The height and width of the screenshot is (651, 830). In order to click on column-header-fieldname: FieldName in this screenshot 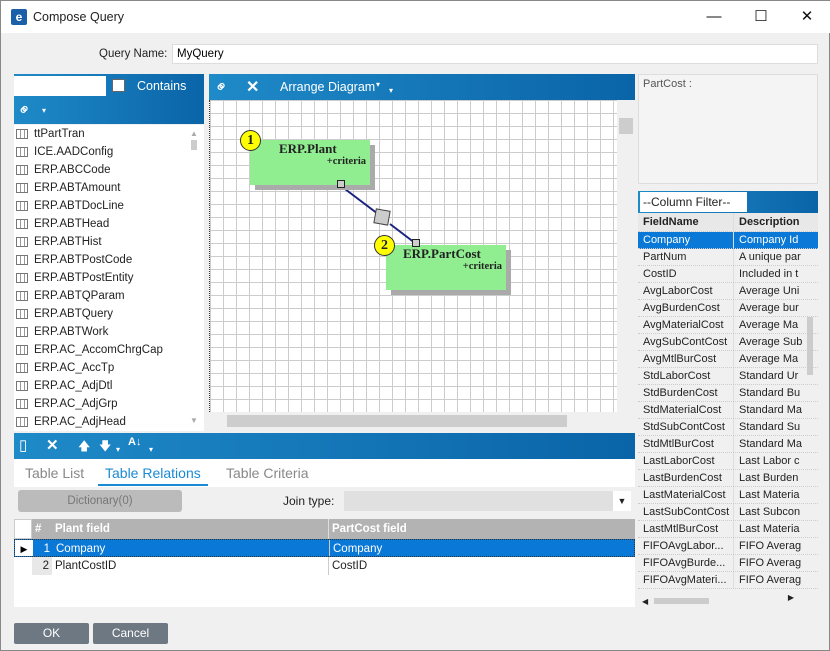, I will do `click(686, 222)`.